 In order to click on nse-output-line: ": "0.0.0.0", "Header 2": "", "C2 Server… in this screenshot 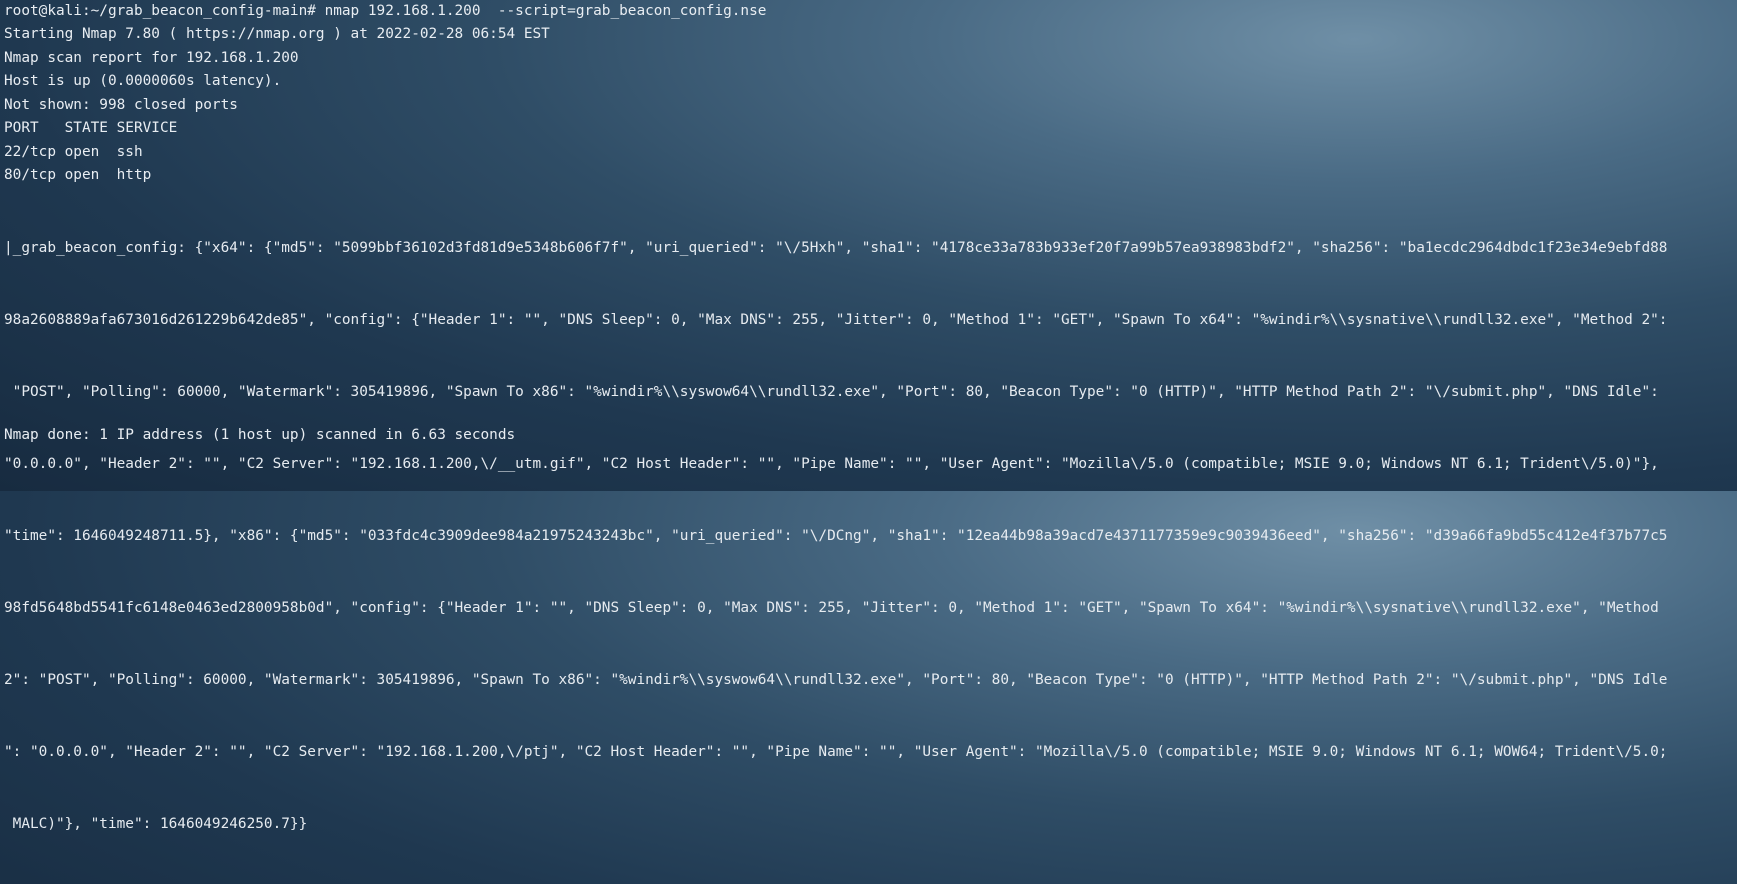, I will do `click(836, 752)`.